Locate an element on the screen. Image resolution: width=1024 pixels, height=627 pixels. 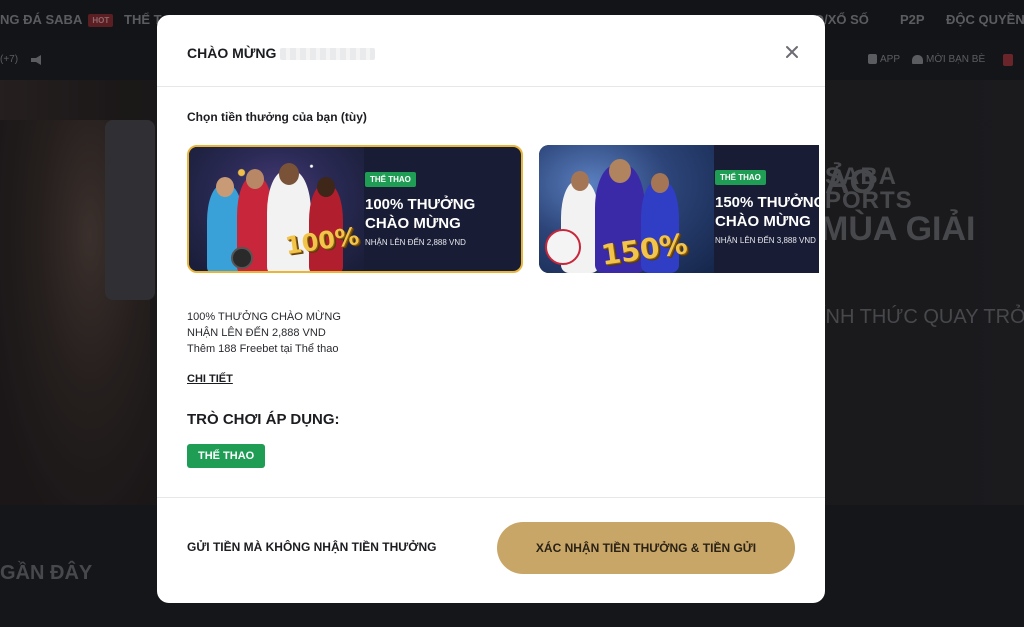
card-headline-line1: 150% THƯỞNG is located at coordinates (767, 202).